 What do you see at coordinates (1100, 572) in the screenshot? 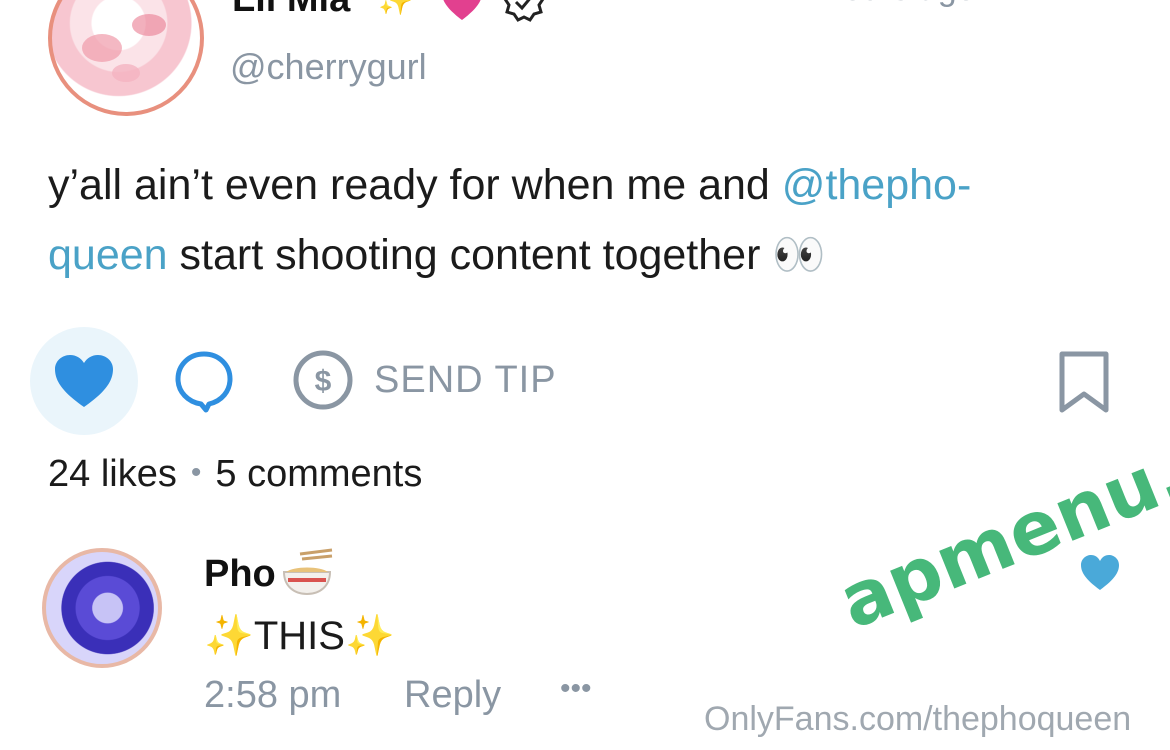
I see `blue-heart-icon` at bounding box center [1100, 572].